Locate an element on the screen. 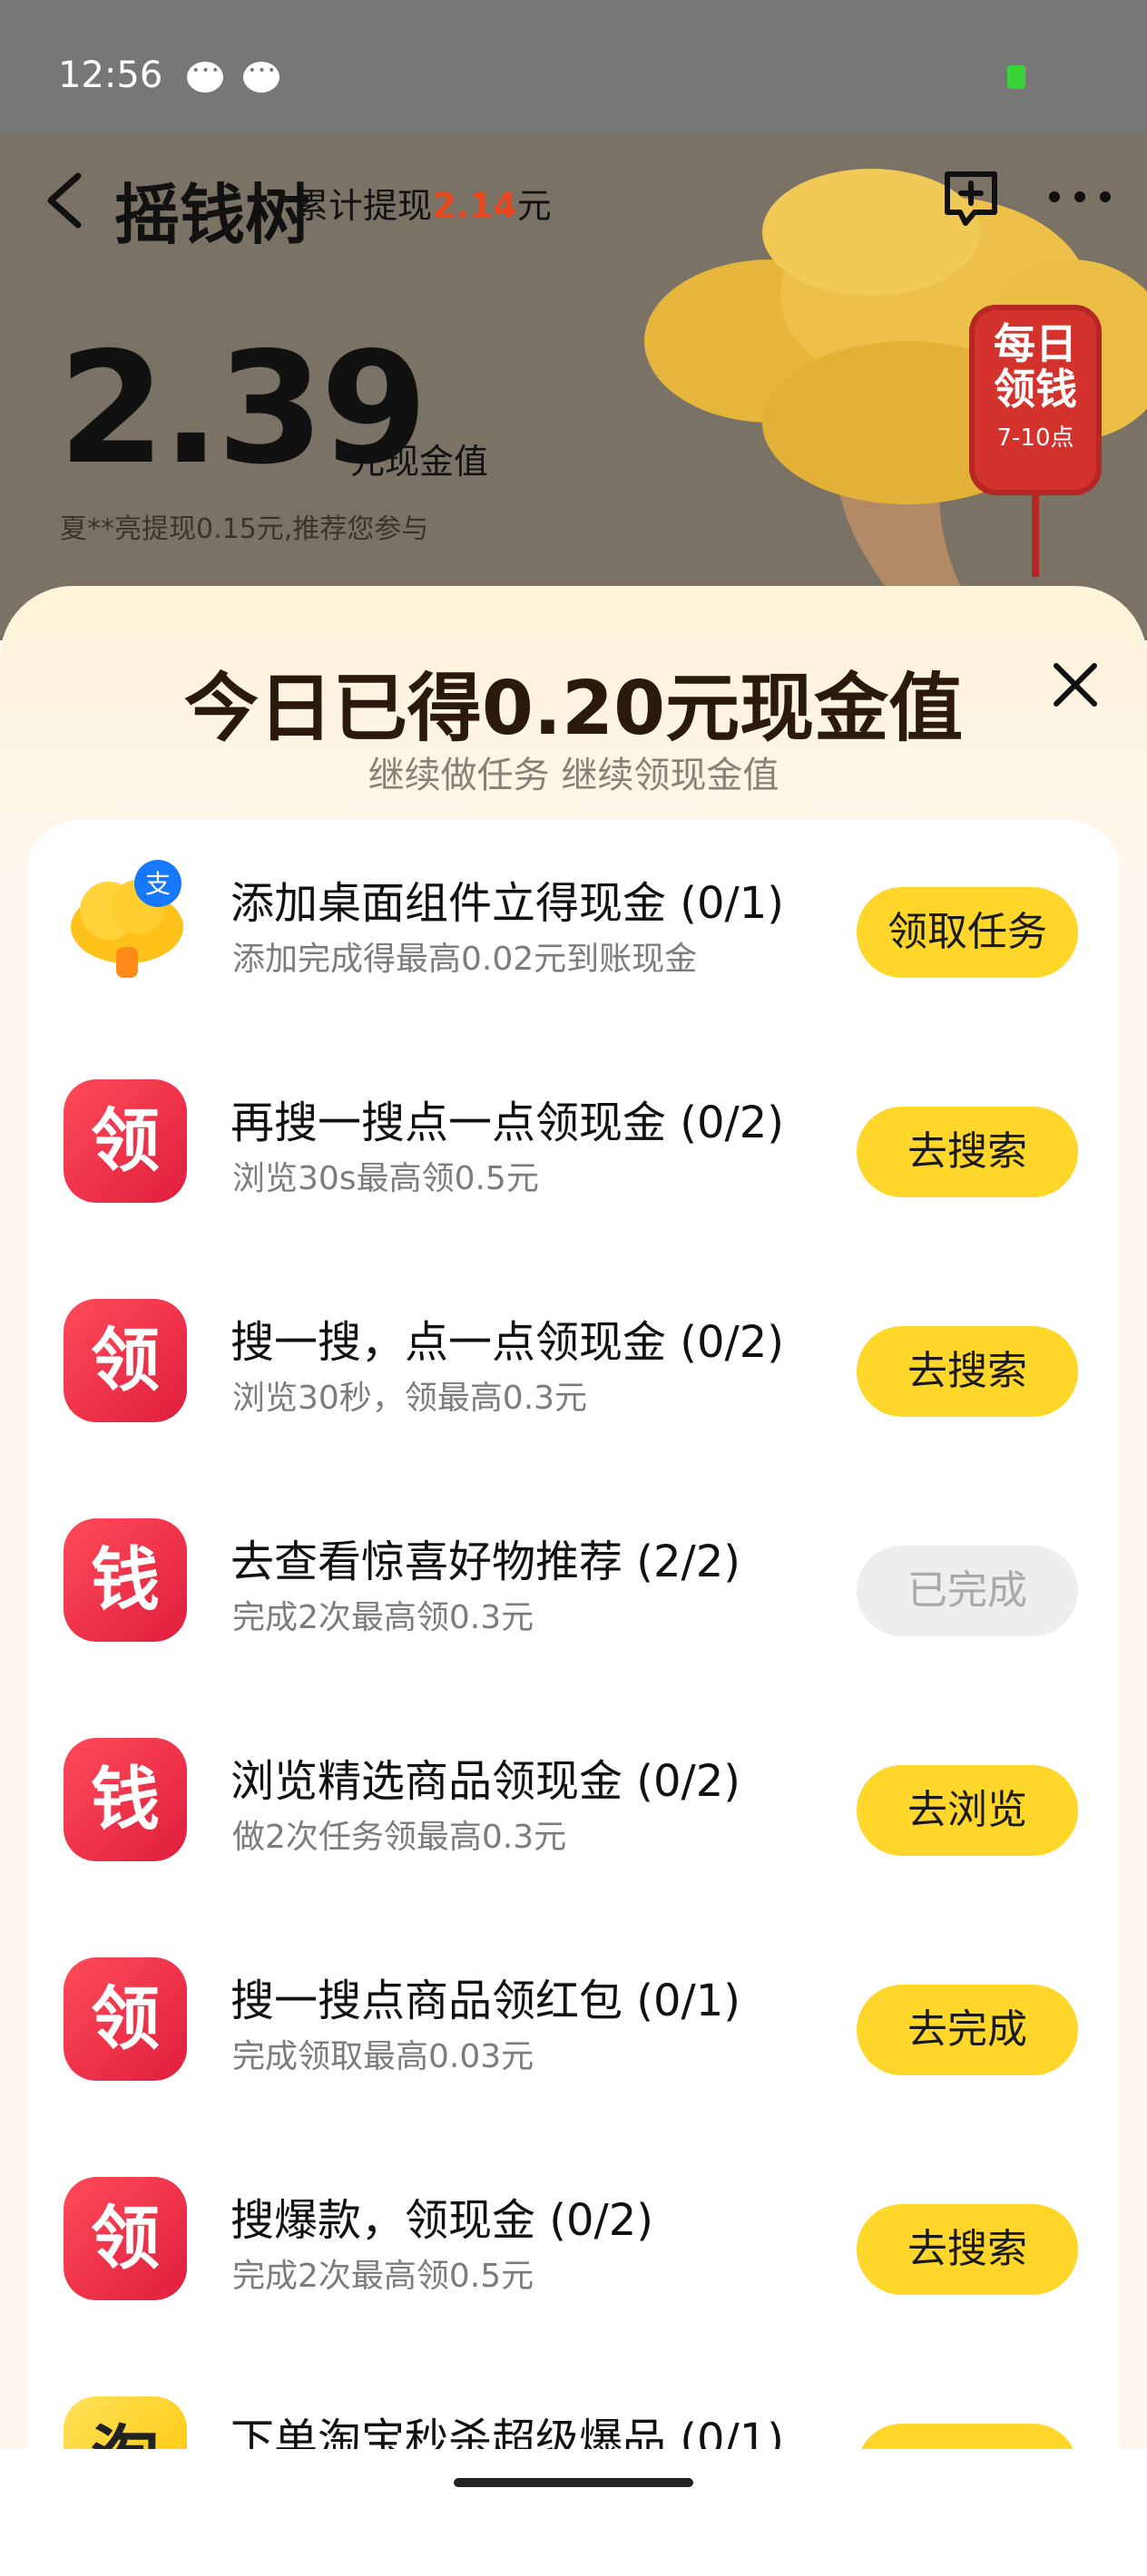  task-title: 搜一搜，点一点领现金 (0/2) is located at coordinates (507, 1342).